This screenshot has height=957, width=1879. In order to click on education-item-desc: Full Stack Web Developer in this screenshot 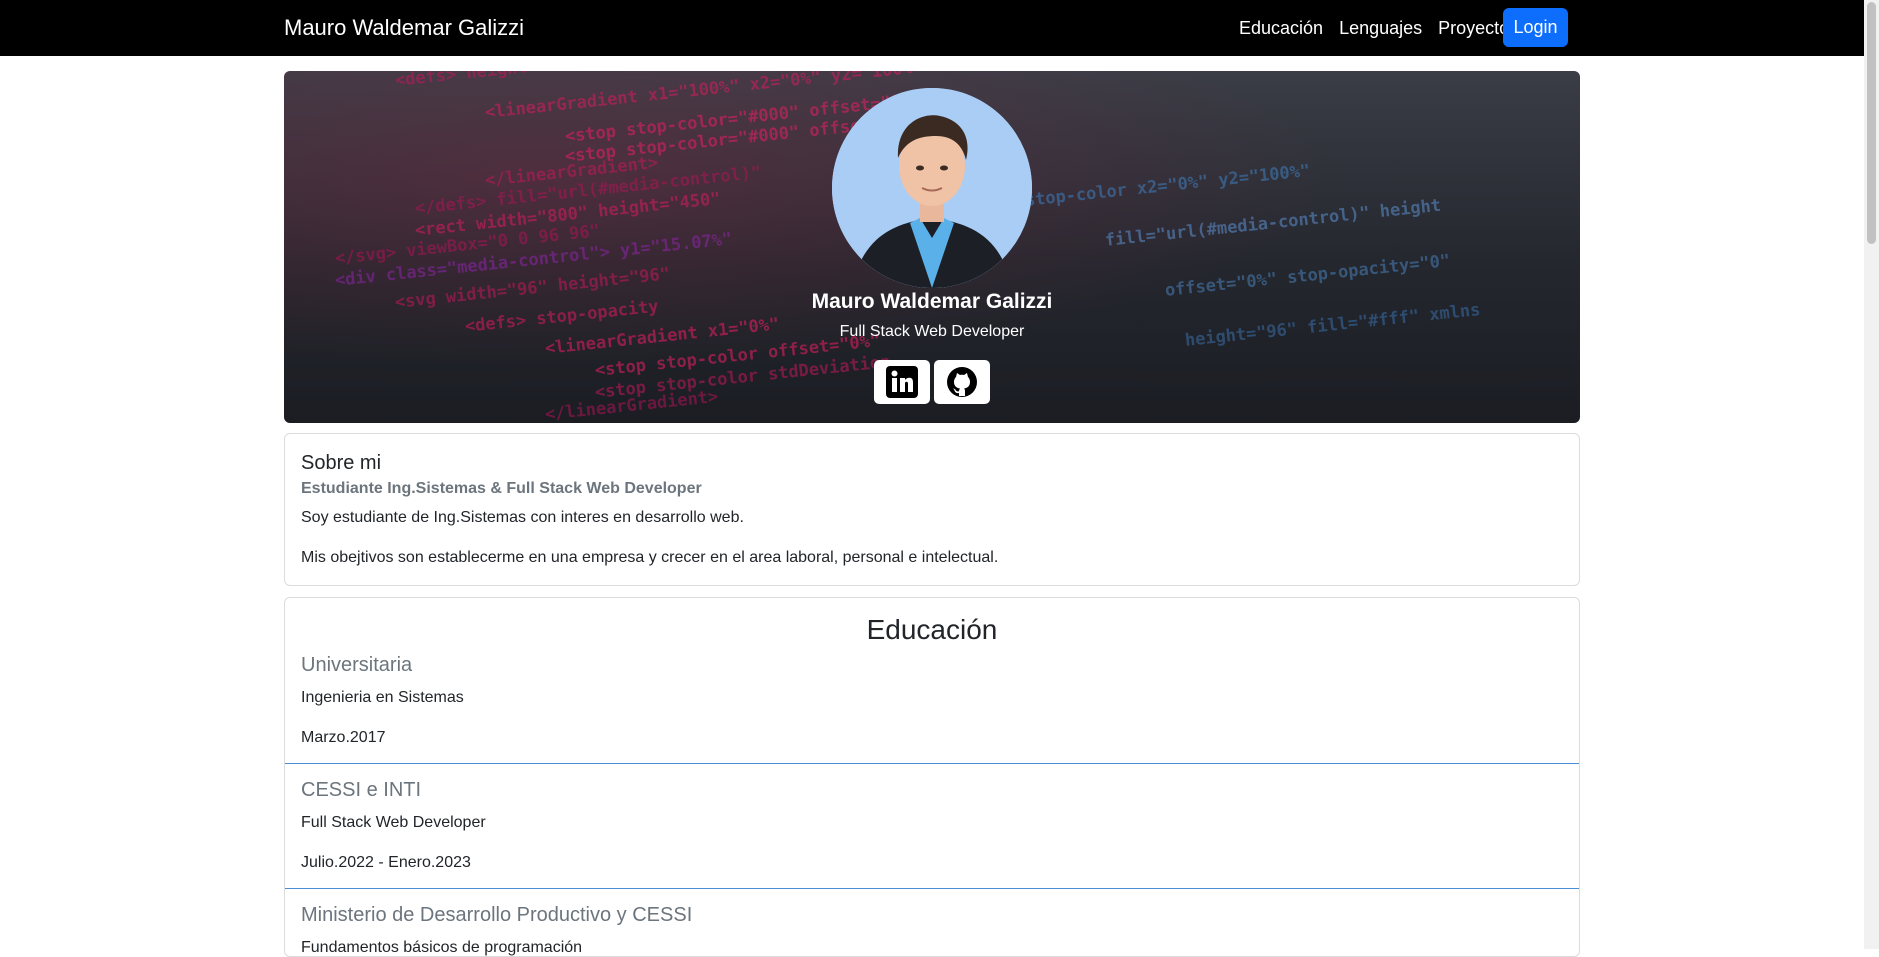, I will do `click(393, 822)`.